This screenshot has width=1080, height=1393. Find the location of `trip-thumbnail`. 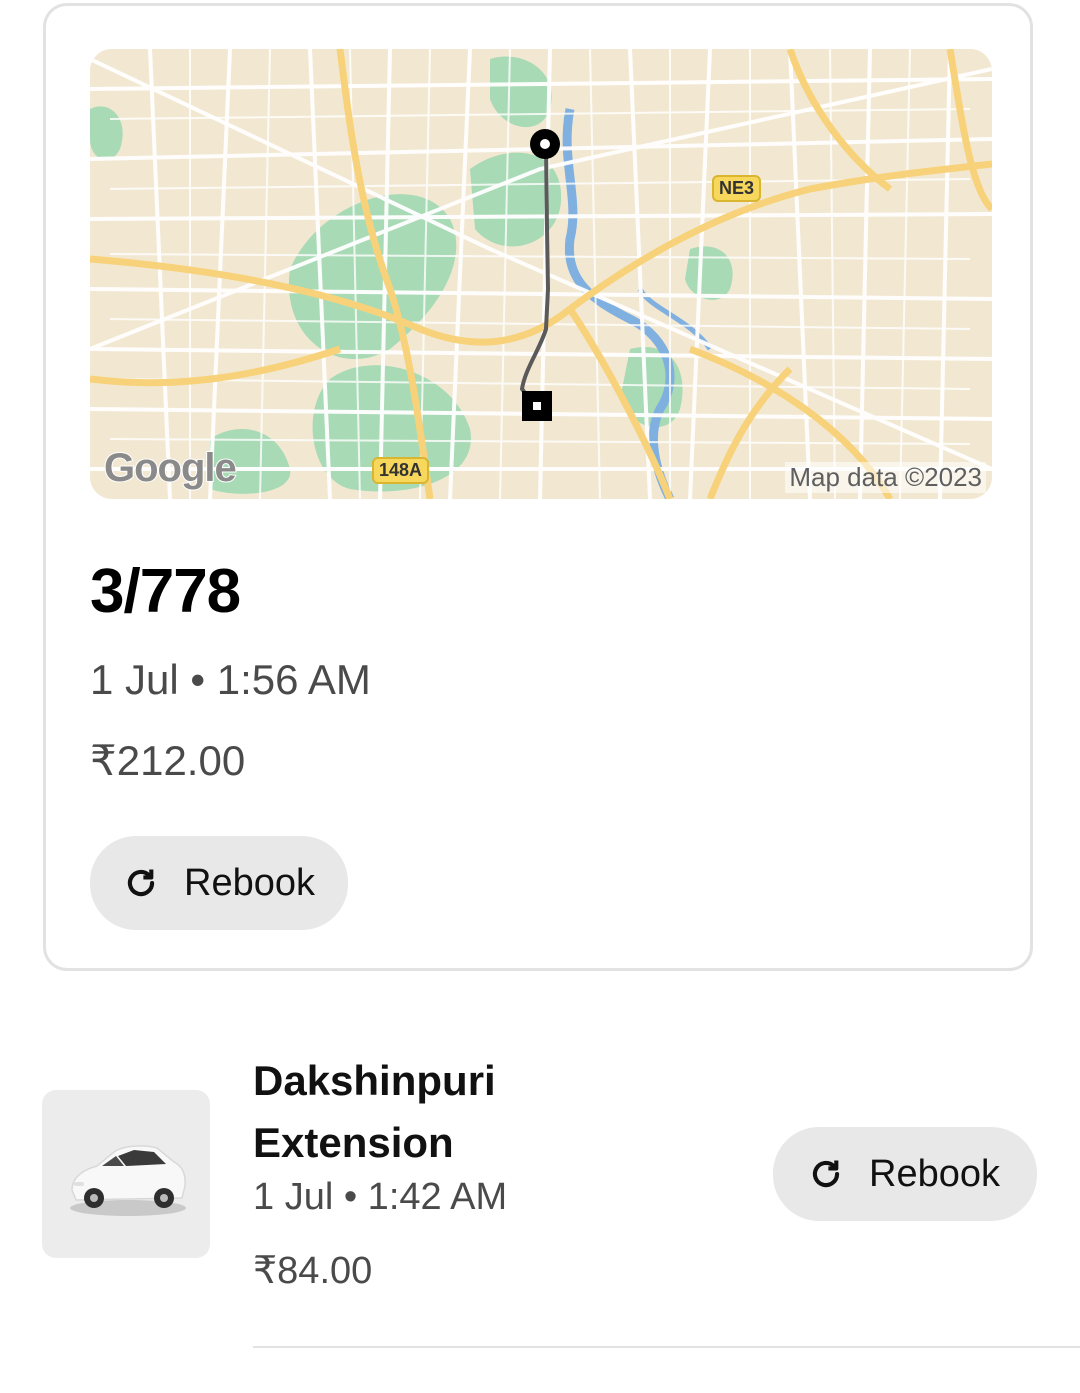

trip-thumbnail is located at coordinates (126, 1174).